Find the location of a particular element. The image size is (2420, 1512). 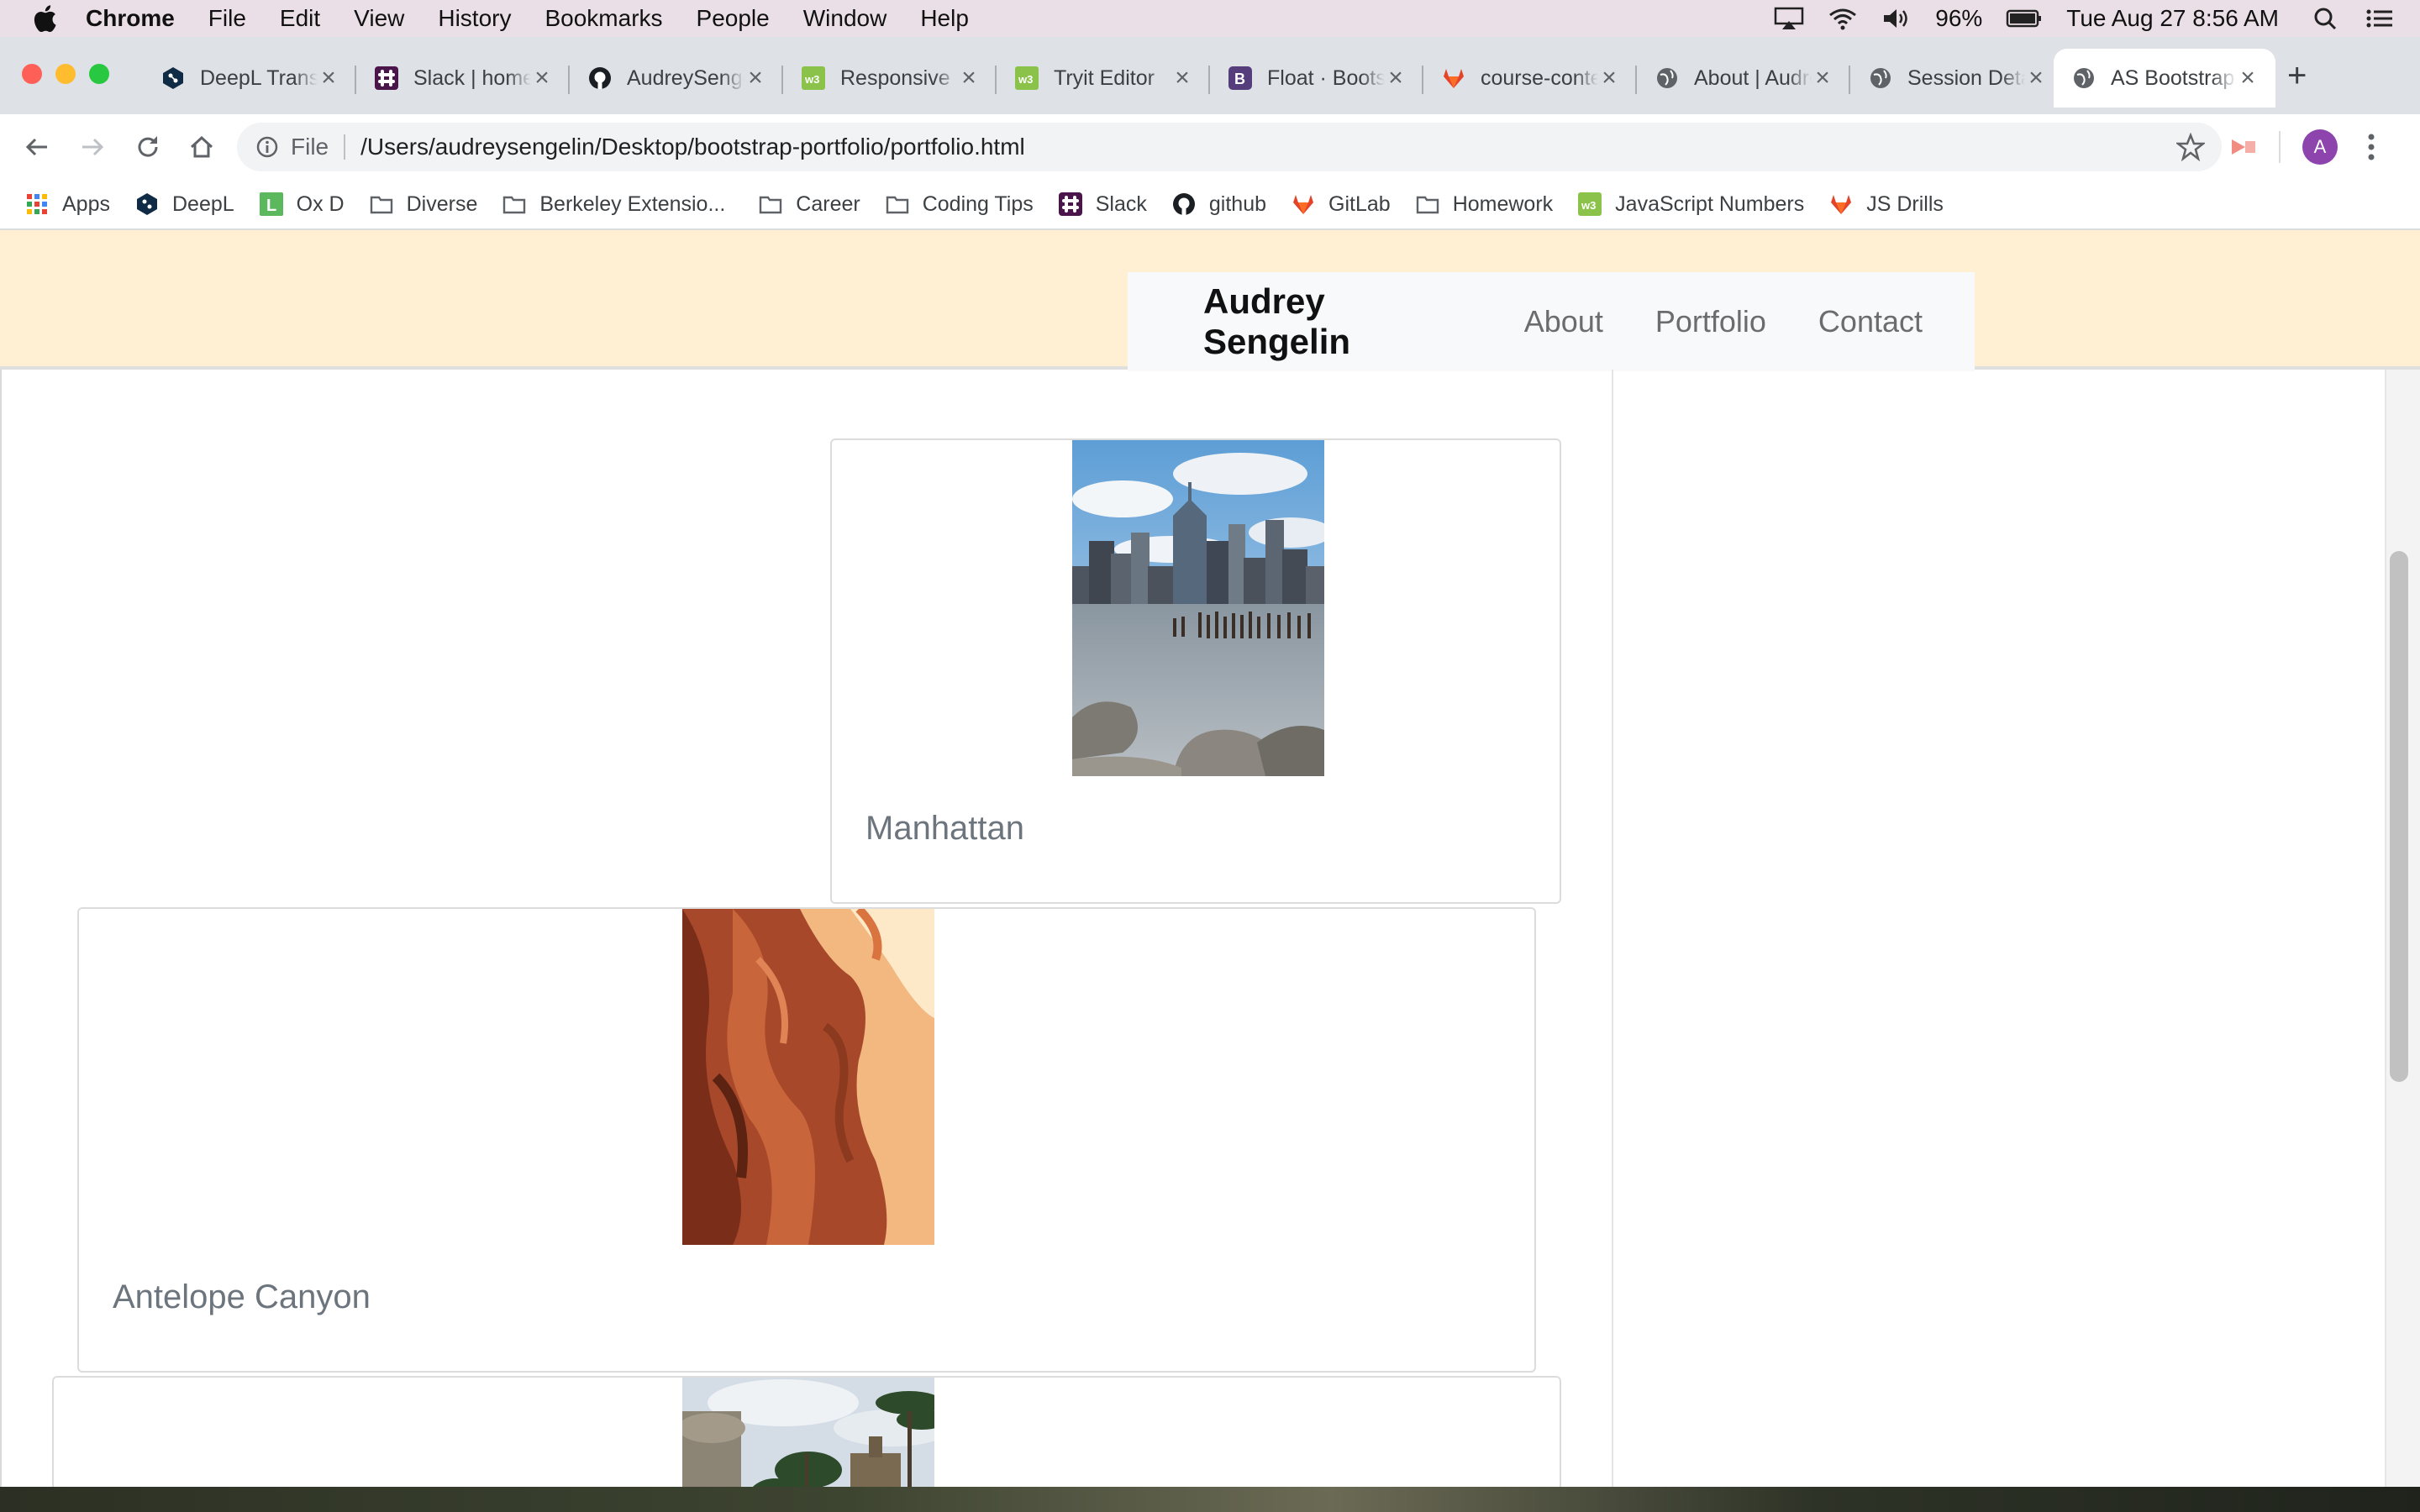

bookmark-apps: Apps is located at coordinates (67, 204).